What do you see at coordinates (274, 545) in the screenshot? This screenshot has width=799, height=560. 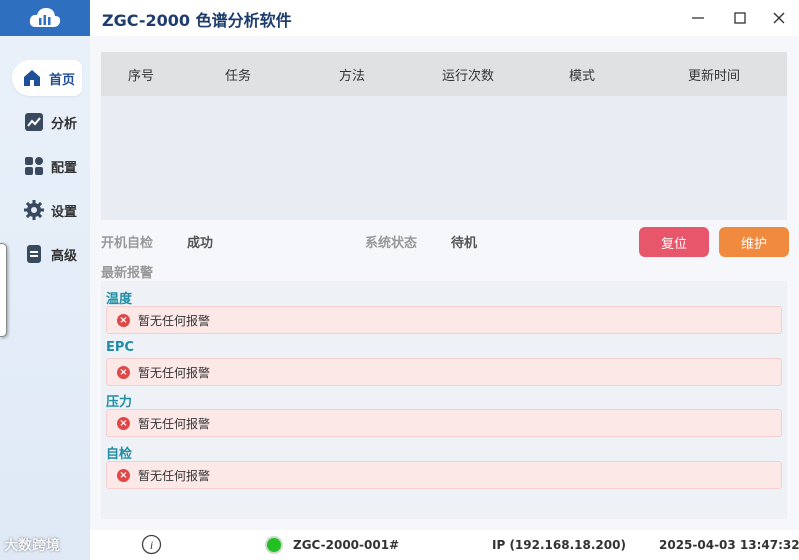 I see `online-indicator-icon` at bounding box center [274, 545].